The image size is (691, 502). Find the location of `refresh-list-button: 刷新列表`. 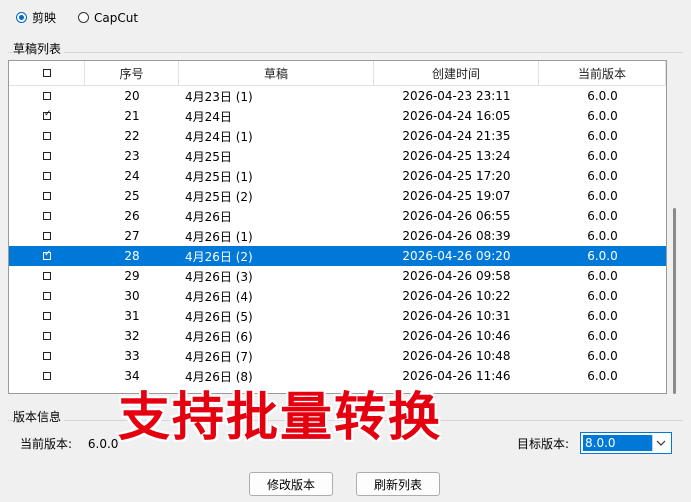

refresh-list-button: 刷新列表 is located at coordinates (398, 484).